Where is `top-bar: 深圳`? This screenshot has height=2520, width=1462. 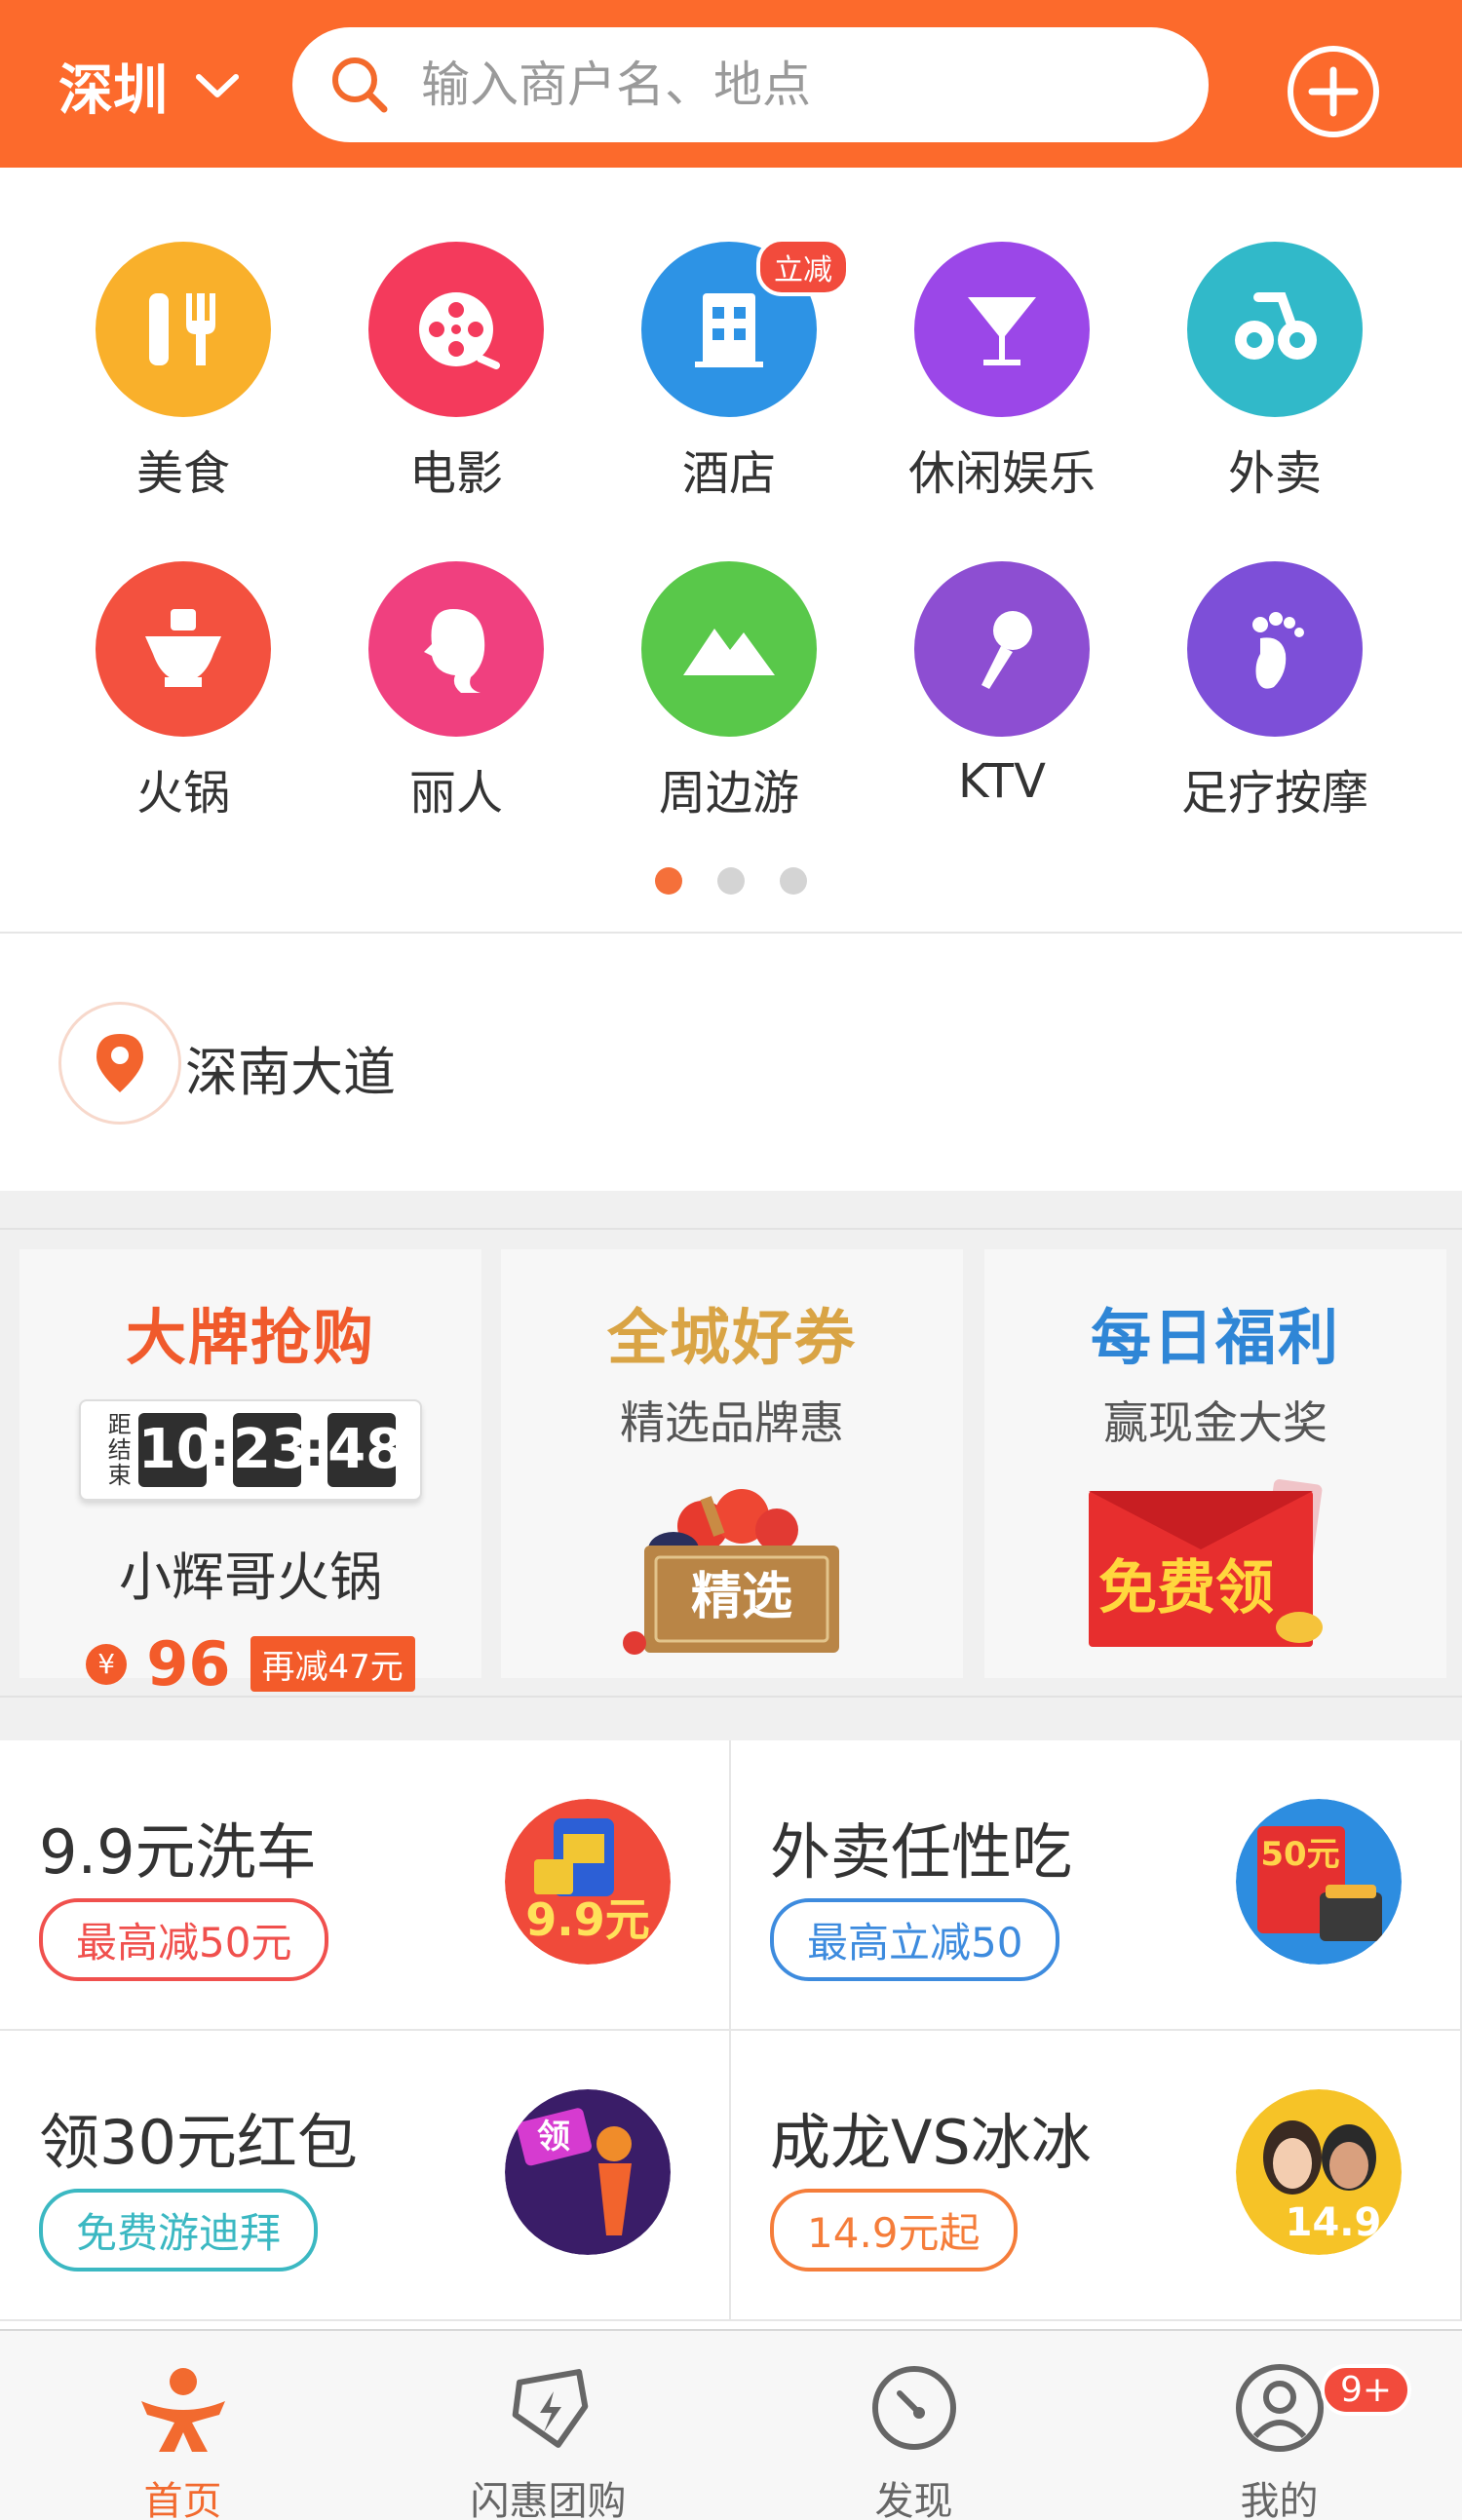 top-bar: 深圳 is located at coordinates (731, 84).